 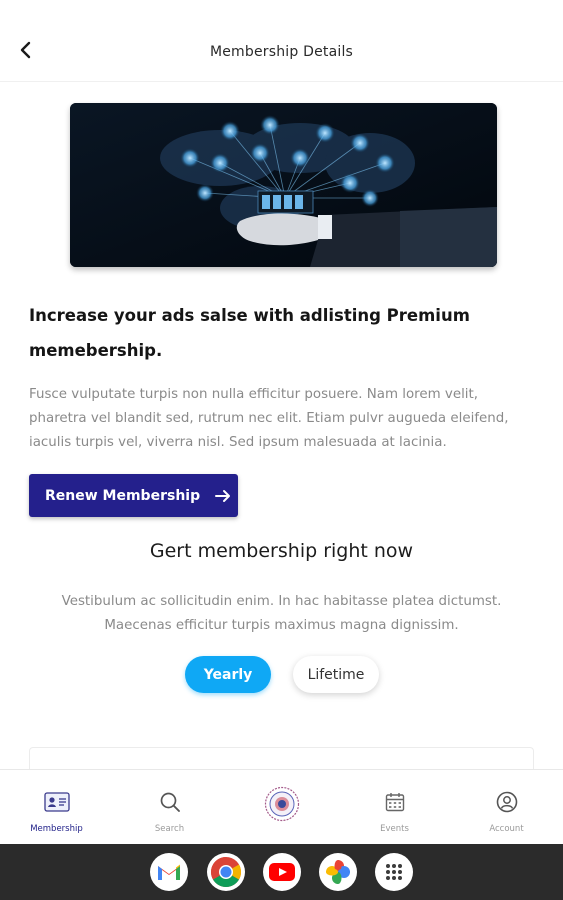 I want to click on account-icon, so click(x=507, y=802).